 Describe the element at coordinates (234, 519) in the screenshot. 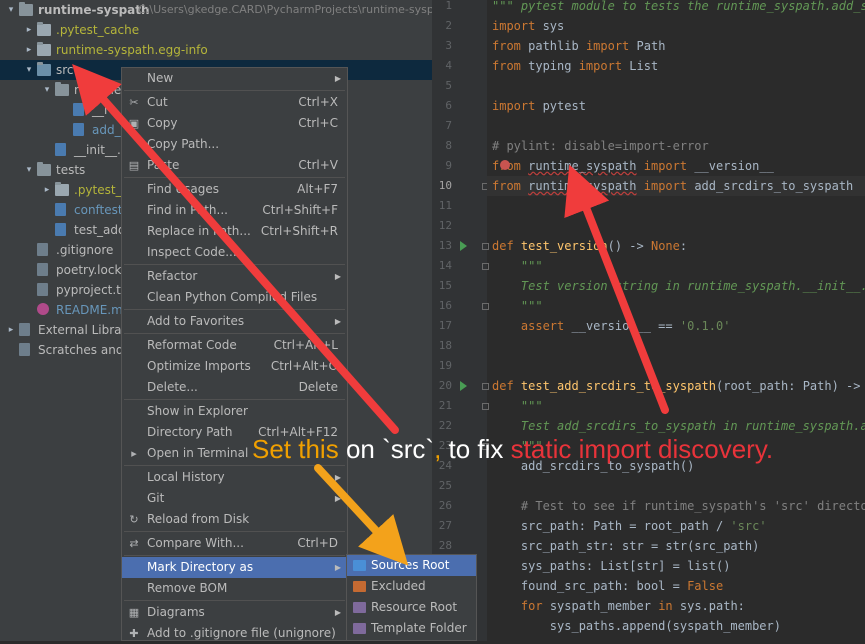

I see `menu-item-reload-from-disk: ↻ Reload from Disk` at that location.